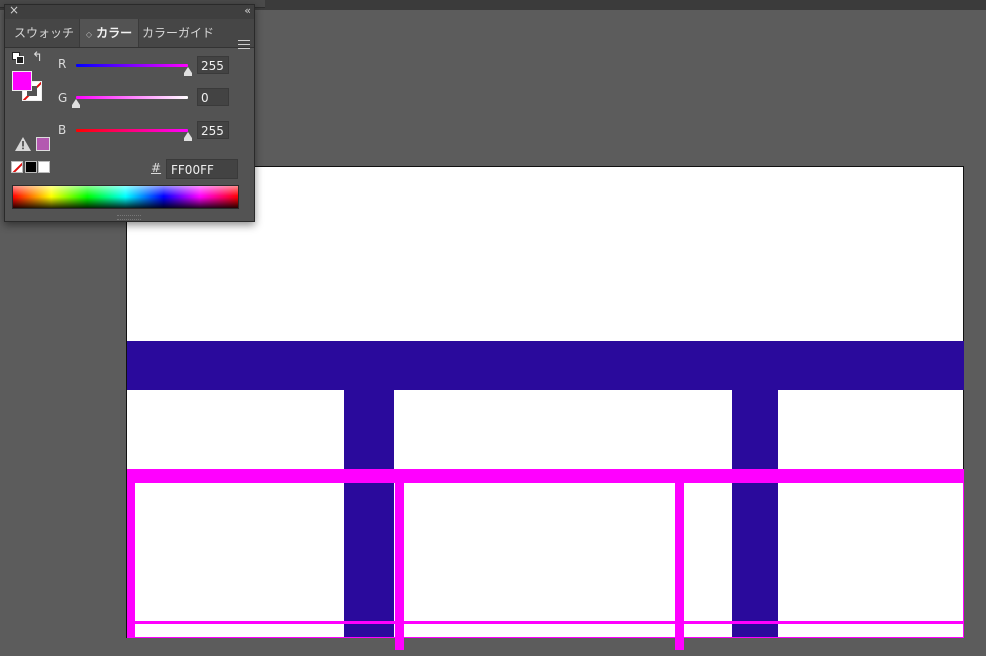 The height and width of the screenshot is (656, 986). Describe the element at coordinates (62, 64) in the screenshot. I see `red-channel-label: R` at that location.